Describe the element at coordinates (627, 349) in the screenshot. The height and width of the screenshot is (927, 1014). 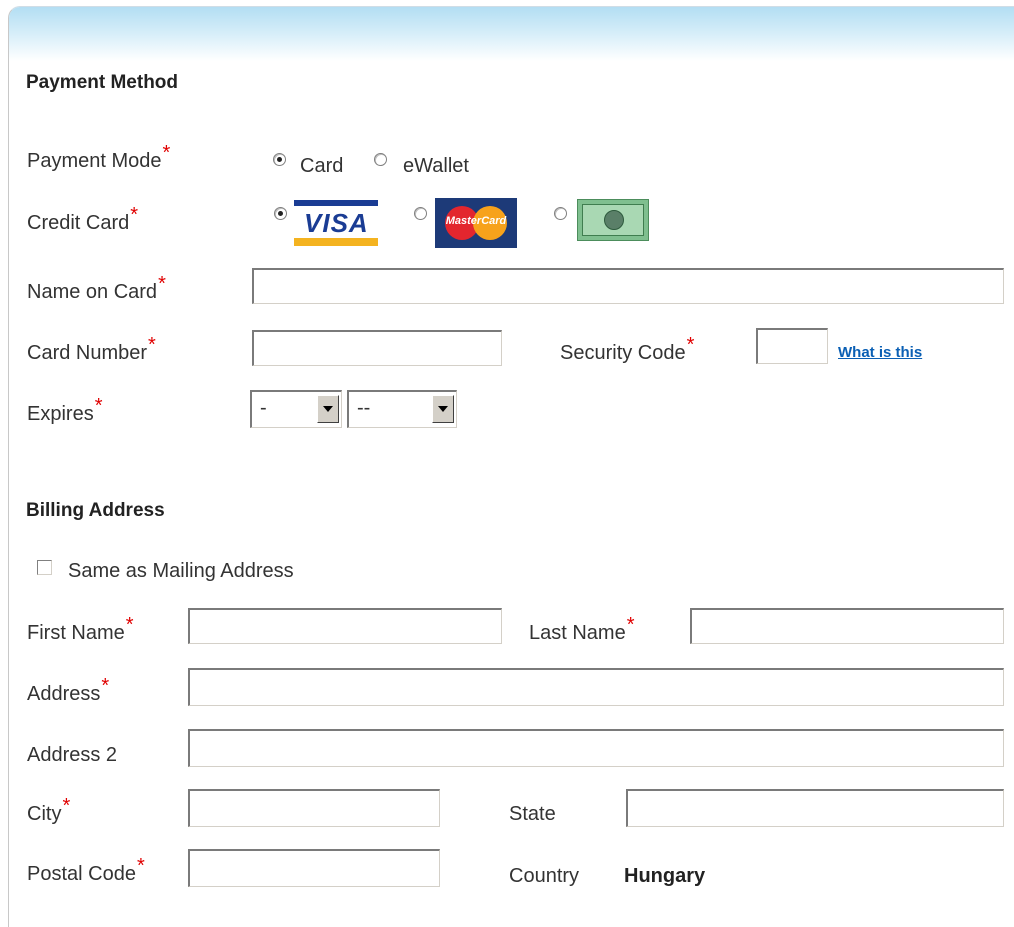
I see `security-code-label: Security Code*` at that location.